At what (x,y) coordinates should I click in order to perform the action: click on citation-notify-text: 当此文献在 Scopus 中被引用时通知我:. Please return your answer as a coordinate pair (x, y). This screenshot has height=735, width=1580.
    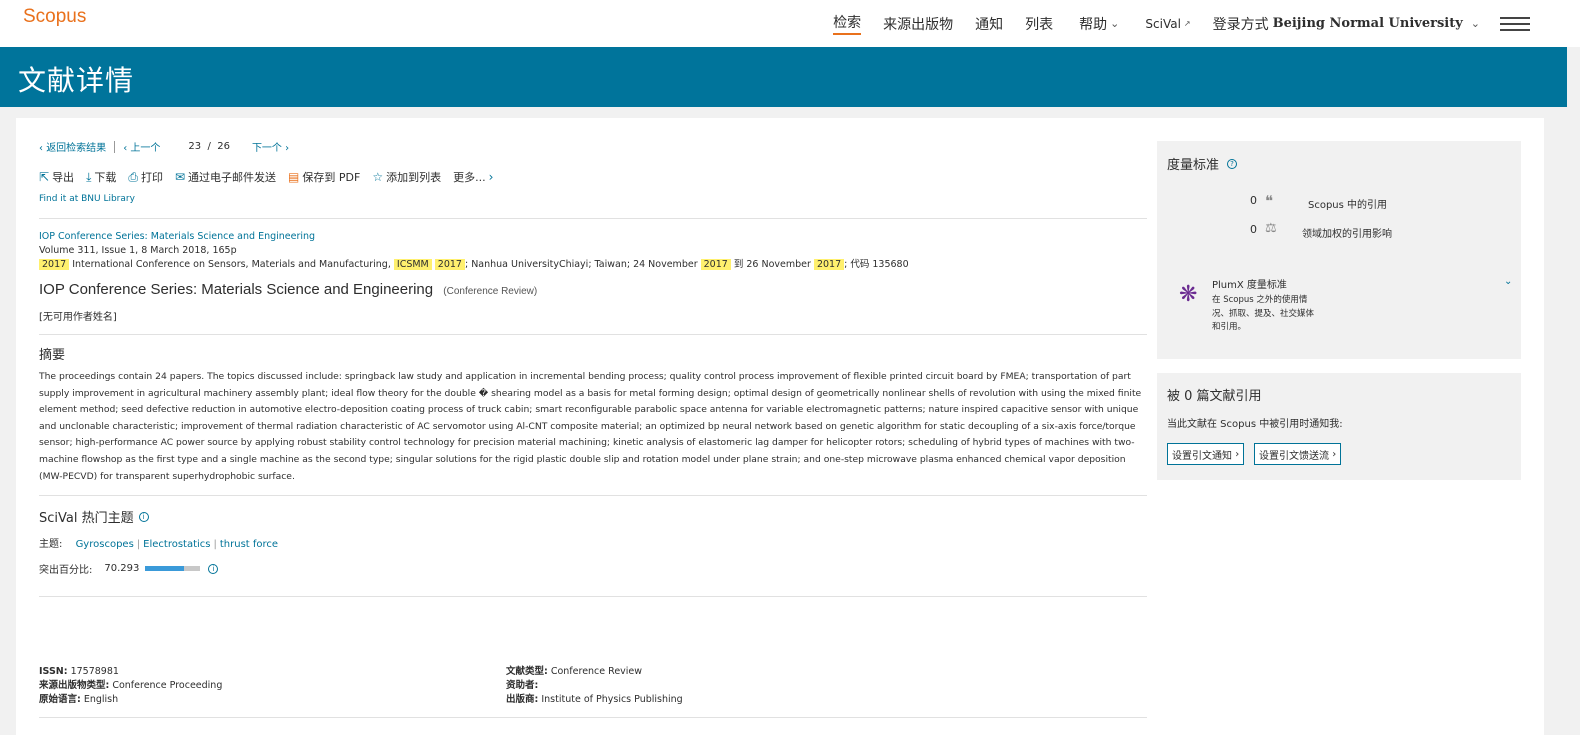
    Looking at the image, I should click on (1255, 424).